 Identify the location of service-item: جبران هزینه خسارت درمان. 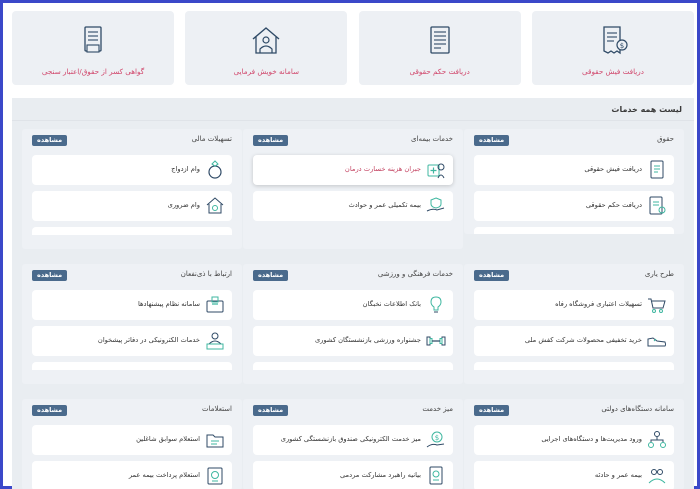
(353, 170).